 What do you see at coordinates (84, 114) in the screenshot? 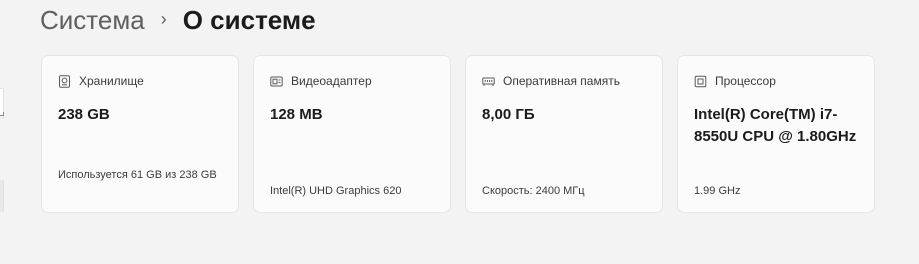
I see `card-value: 238 GB` at bounding box center [84, 114].